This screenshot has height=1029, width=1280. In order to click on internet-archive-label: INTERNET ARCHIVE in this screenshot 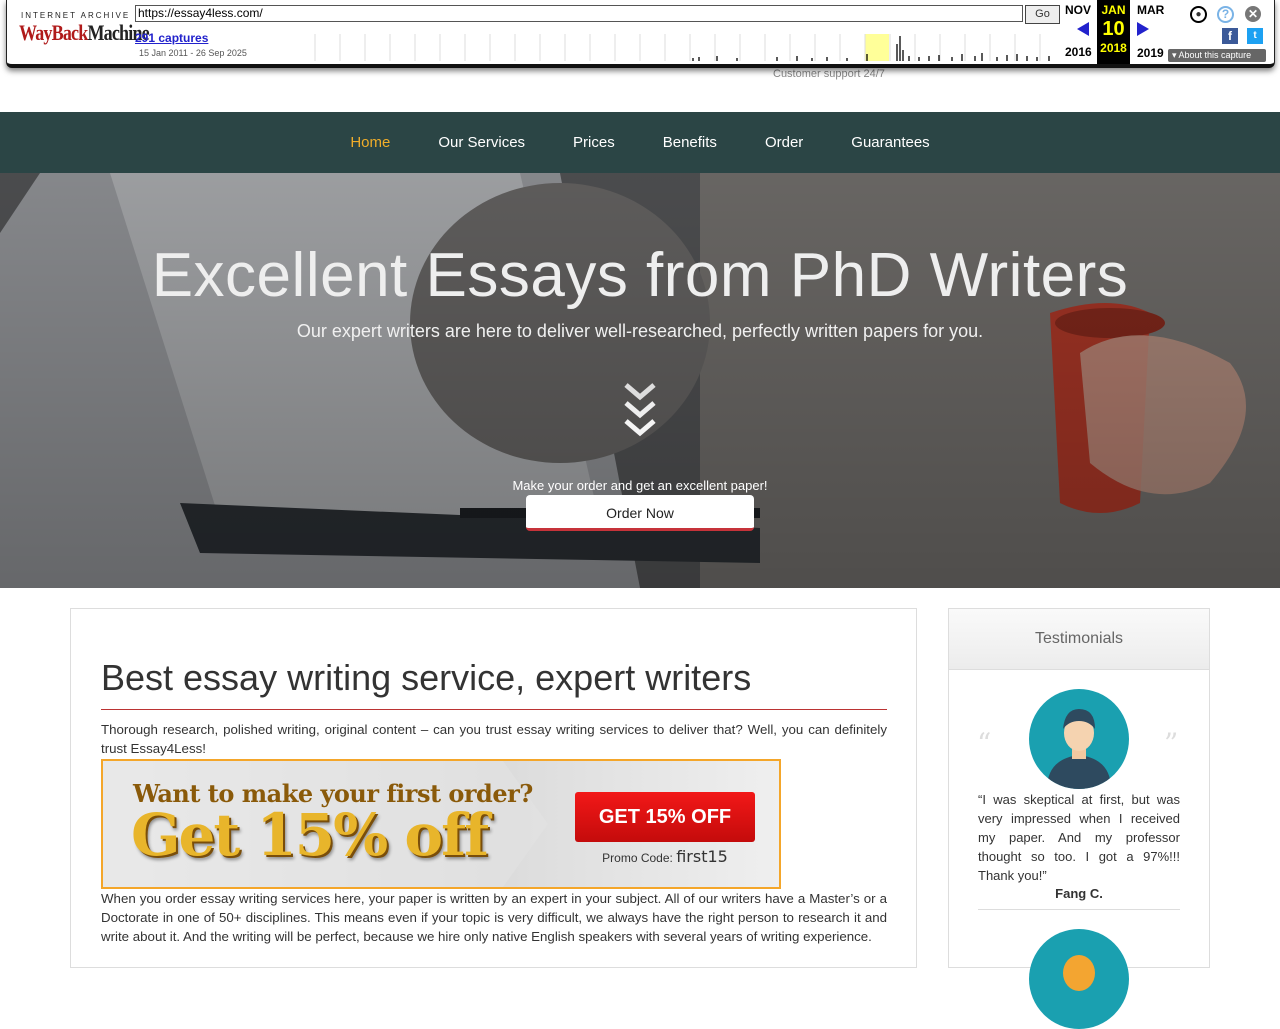, I will do `click(76, 15)`.